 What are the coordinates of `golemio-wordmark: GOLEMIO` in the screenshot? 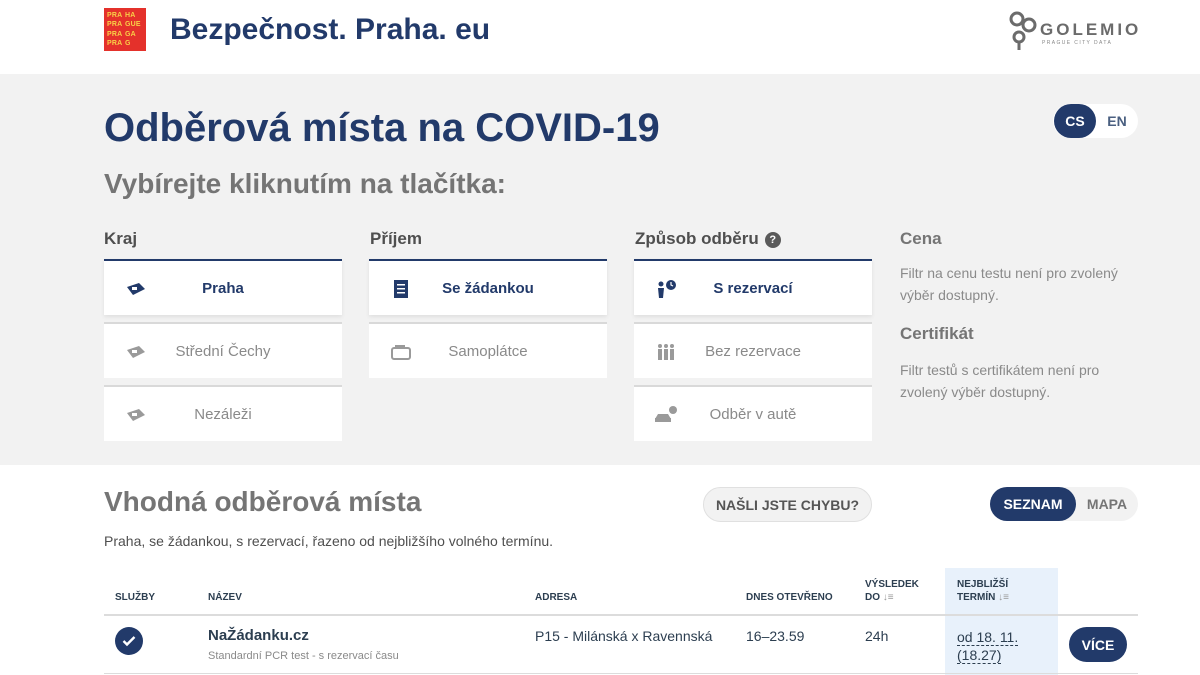 It's located at (1091, 29).